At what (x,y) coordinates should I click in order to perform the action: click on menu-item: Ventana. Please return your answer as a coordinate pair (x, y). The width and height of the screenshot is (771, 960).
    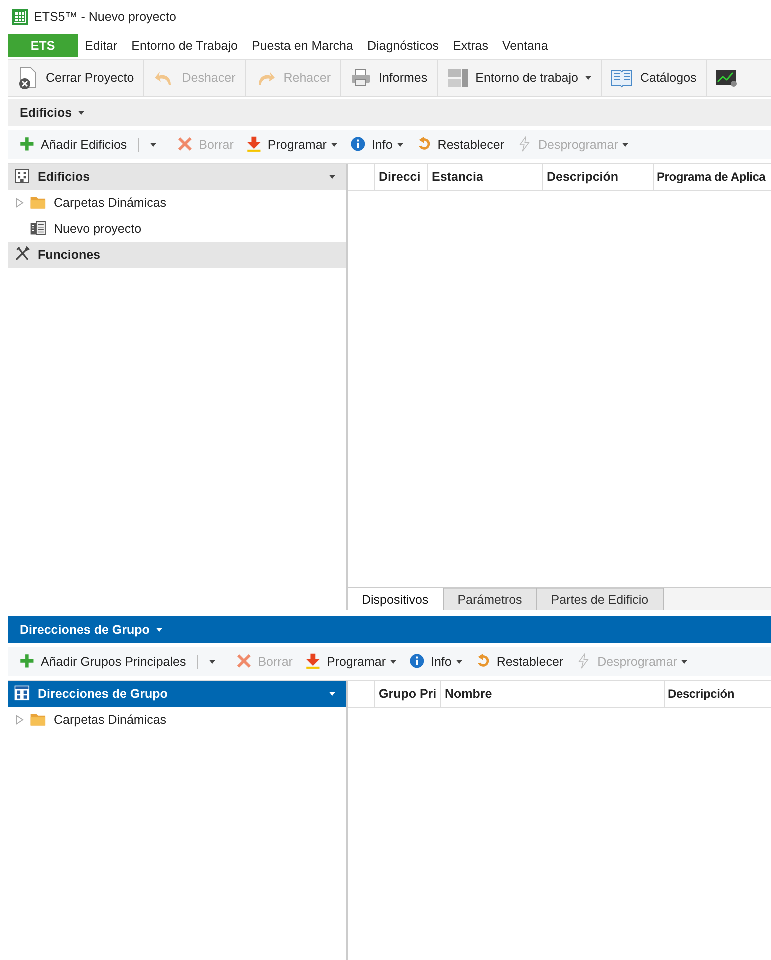
    Looking at the image, I should click on (525, 45).